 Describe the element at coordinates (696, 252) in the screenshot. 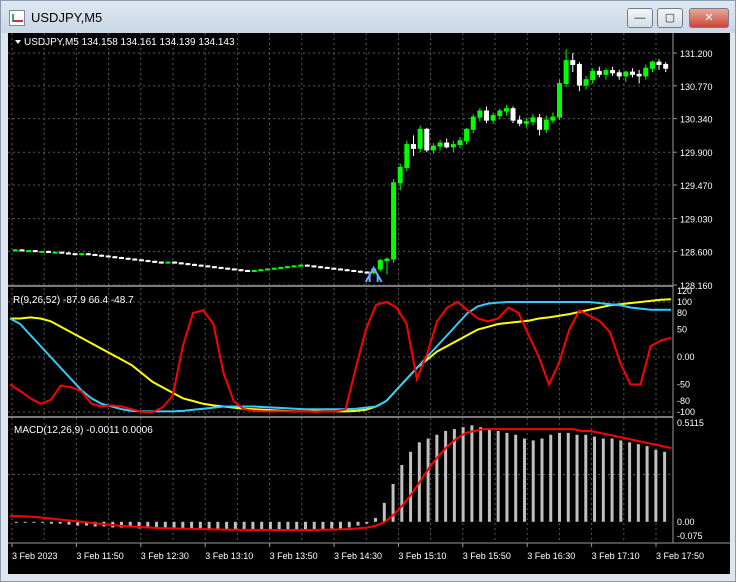

I see `price-tick-label: 128.600` at that location.